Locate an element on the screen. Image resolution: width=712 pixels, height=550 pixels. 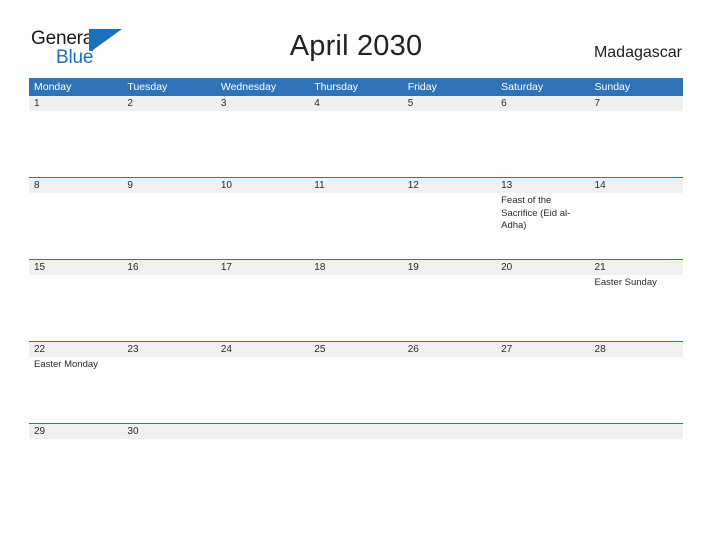
calendar-week-row: 22 23 24 25 26 27 28 Easter Monday is located at coordinates (356, 382).